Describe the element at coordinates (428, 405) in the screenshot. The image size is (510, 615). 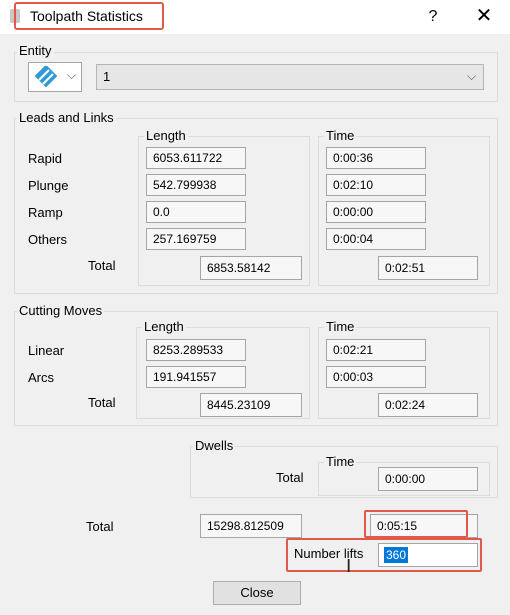
I see `cutting-total-time-field: 0:02:24` at that location.